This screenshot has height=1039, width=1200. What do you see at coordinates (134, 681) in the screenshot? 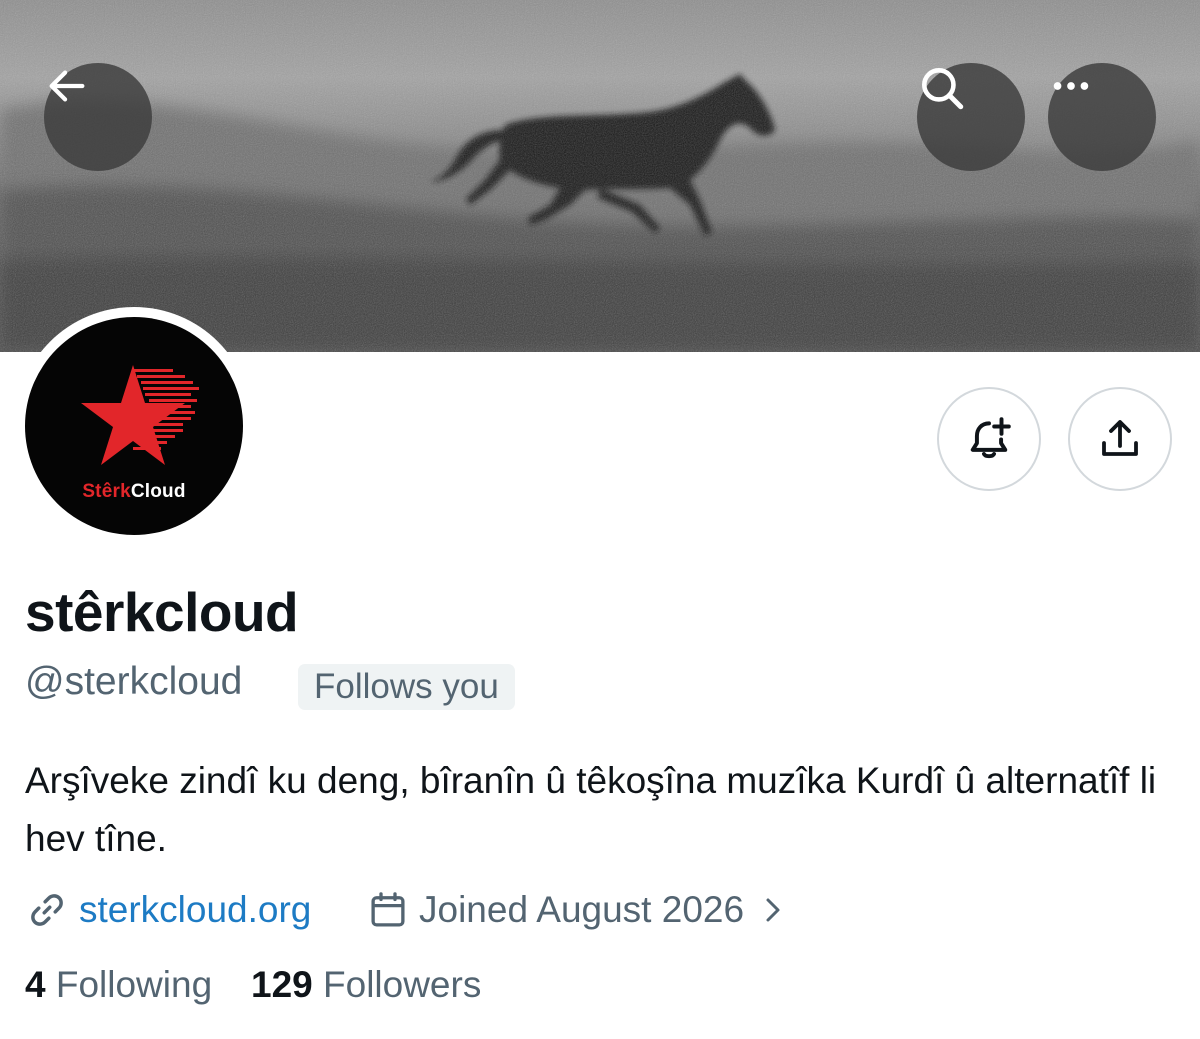
I see `user-handle: @sterkcloud` at bounding box center [134, 681].